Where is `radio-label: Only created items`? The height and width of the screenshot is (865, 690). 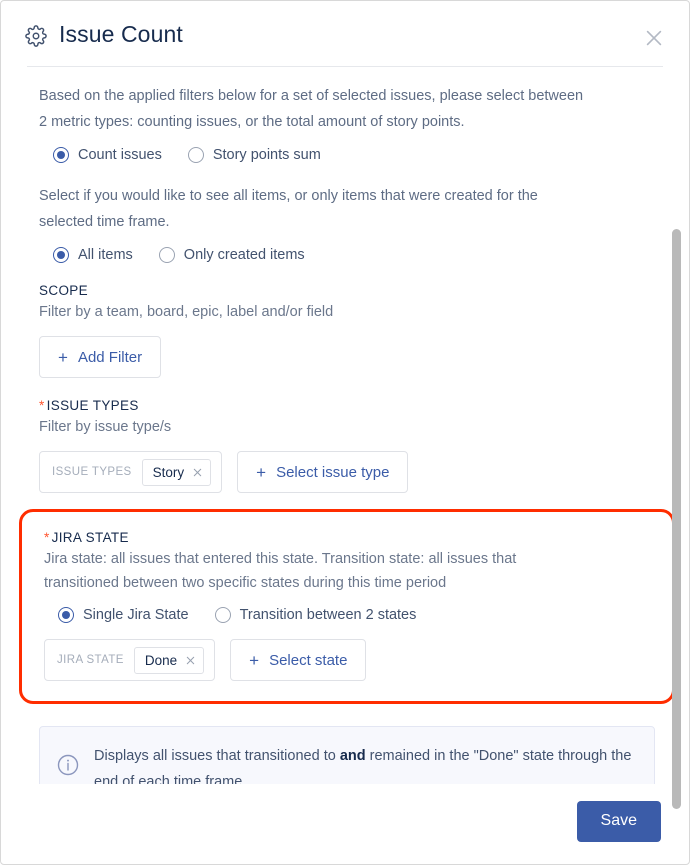
radio-label: Only created items is located at coordinates (244, 255).